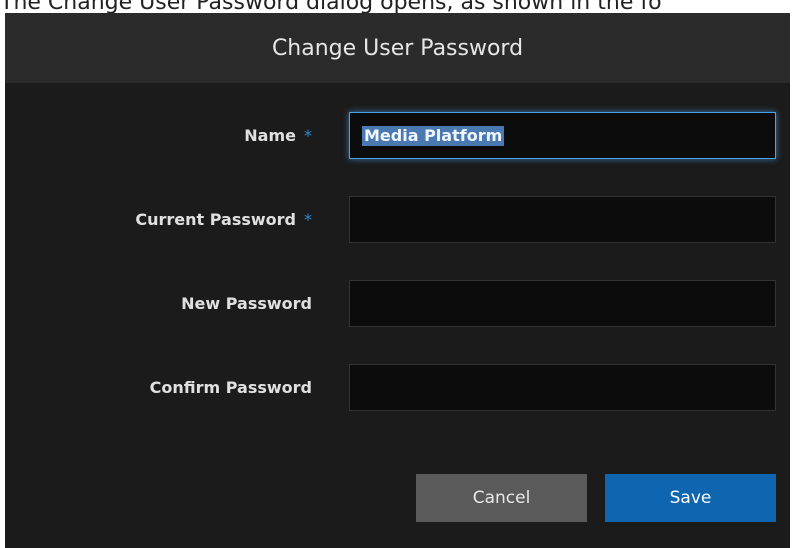  What do you see at coordinates (562, 219) in the screenshot?
I see `current-password-input` at bounding box center [562, 219].